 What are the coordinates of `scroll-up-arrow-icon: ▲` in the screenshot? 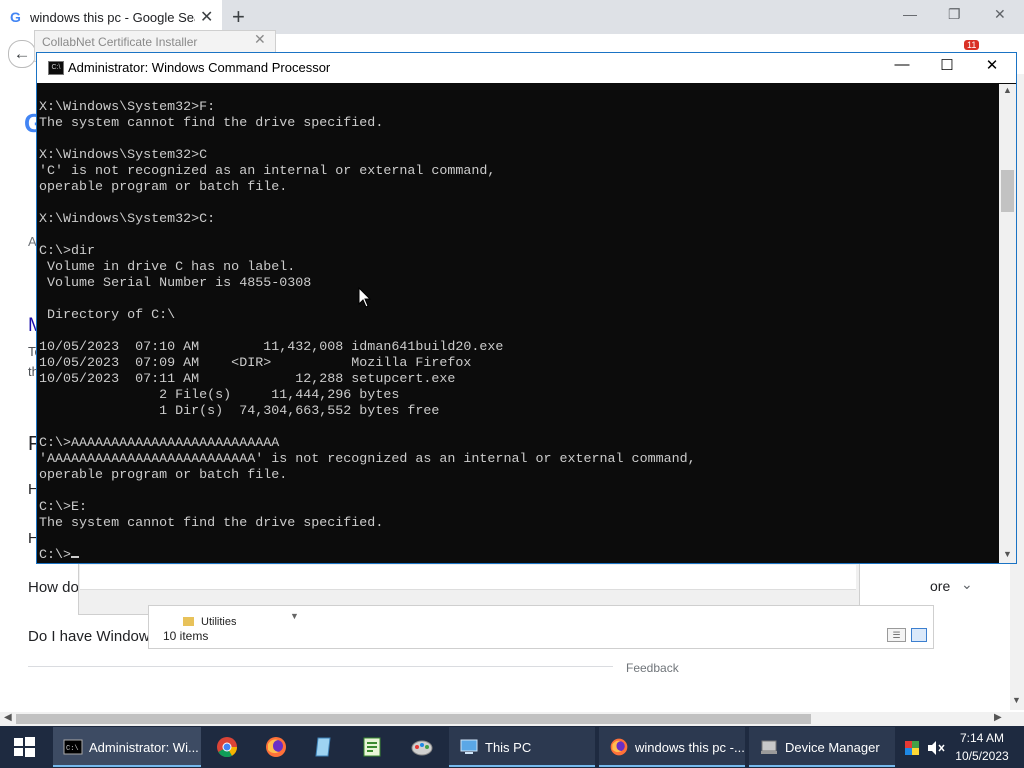 It's located at (1007, 90).